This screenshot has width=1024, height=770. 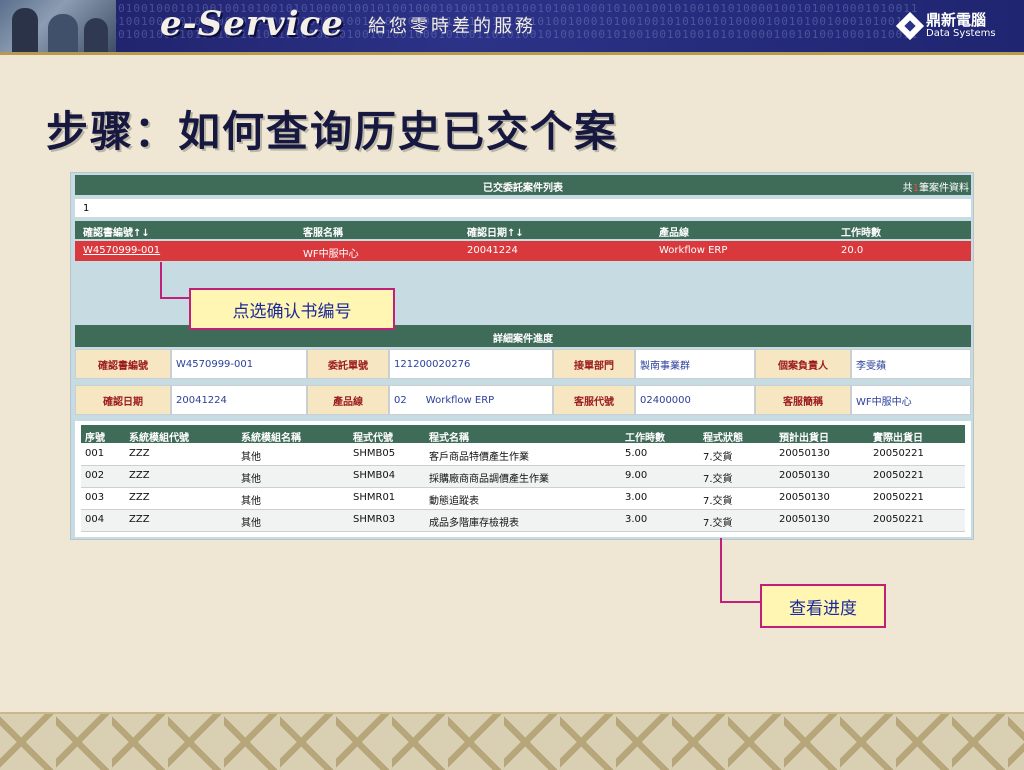 I want to click on list-title-bar: 已交委託案件列表 共1筆案件資料, so click(x=523, y=185).